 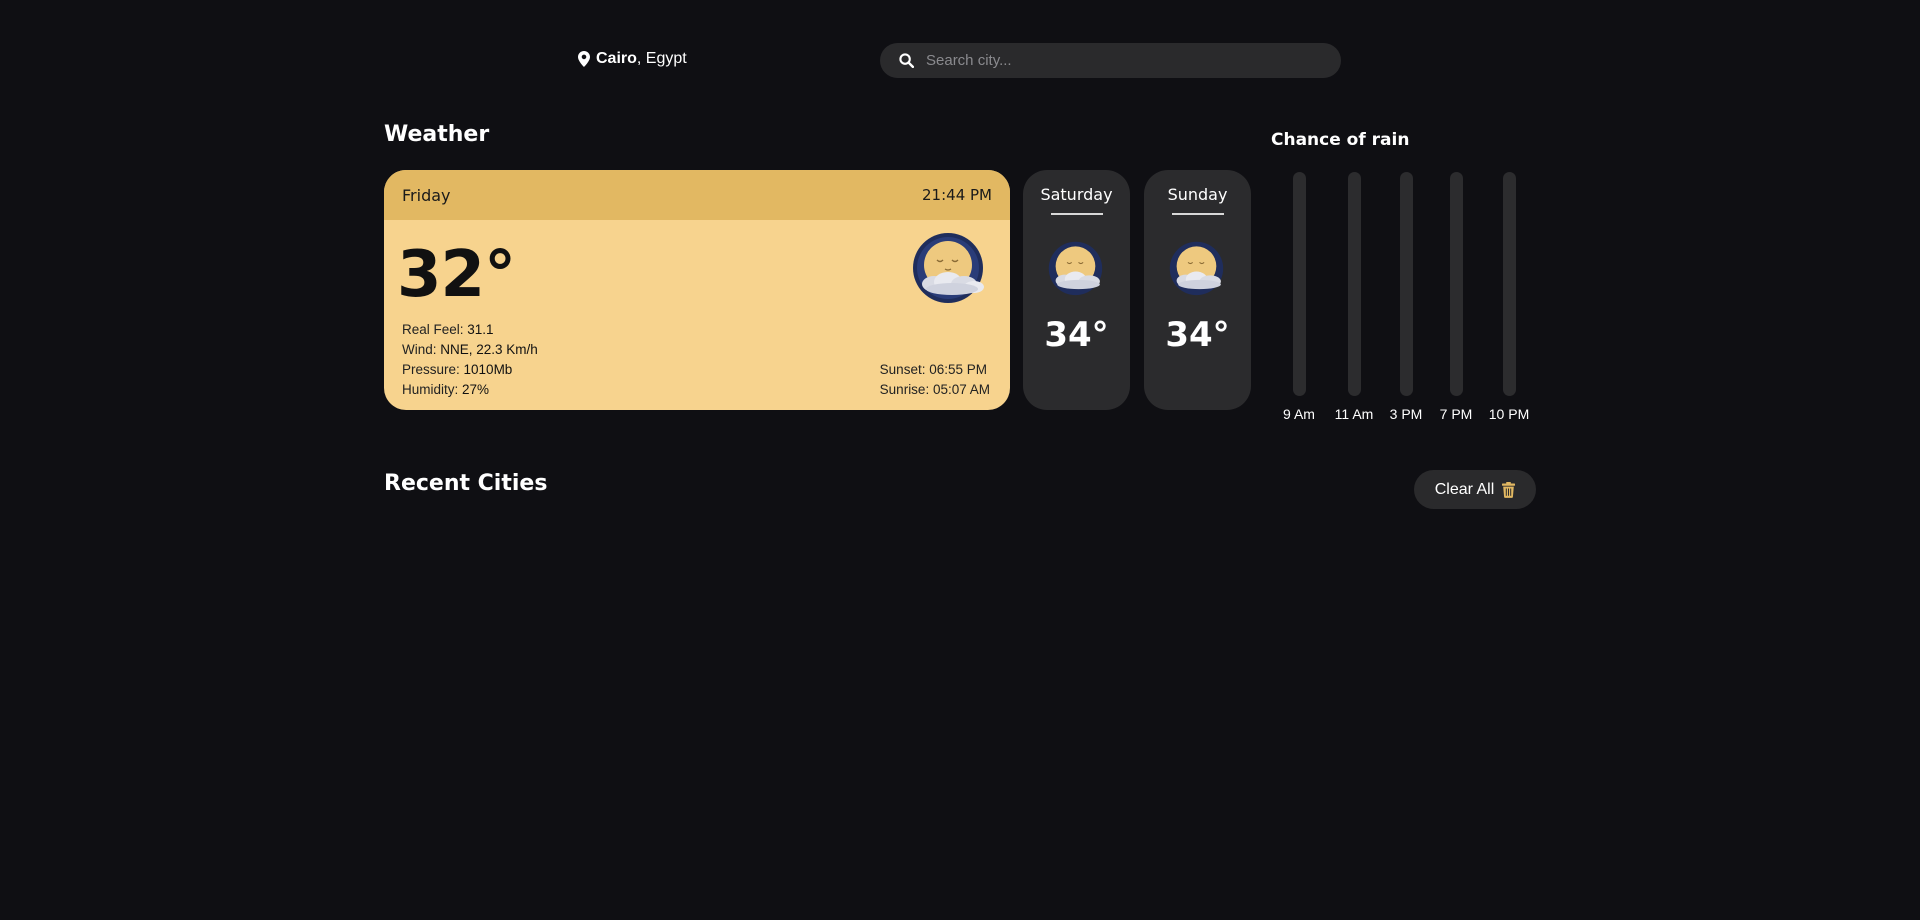 What do you see at coordinates (426, 195) in the screenshot?
I see `today-day: Friday` at bounding box center [426, 195].